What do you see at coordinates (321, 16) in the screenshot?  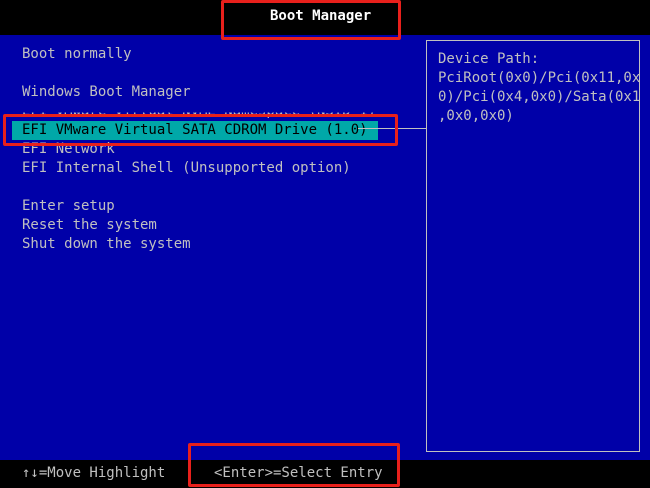 I see `page-title: Boot Manager` at bounding box center [321, 16].